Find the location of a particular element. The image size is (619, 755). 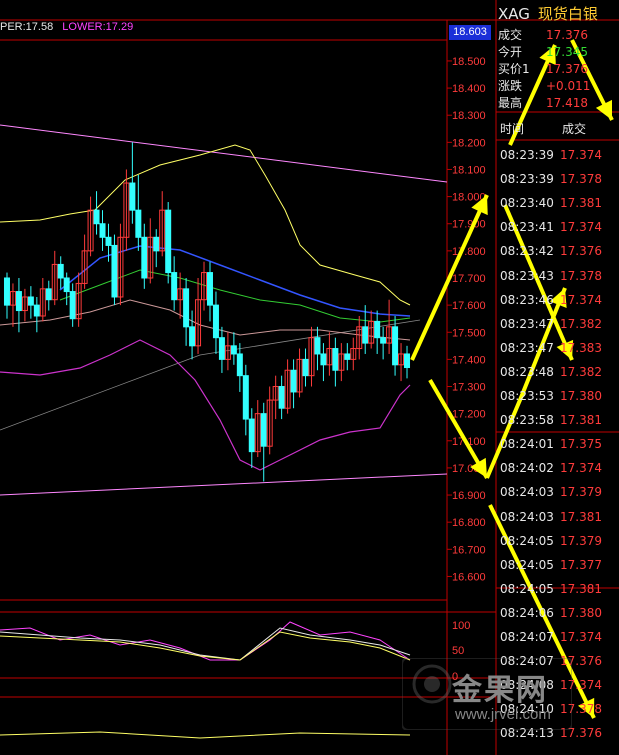

tick-row: 08:23:42 17.376 is located at coordinates (551, 251).